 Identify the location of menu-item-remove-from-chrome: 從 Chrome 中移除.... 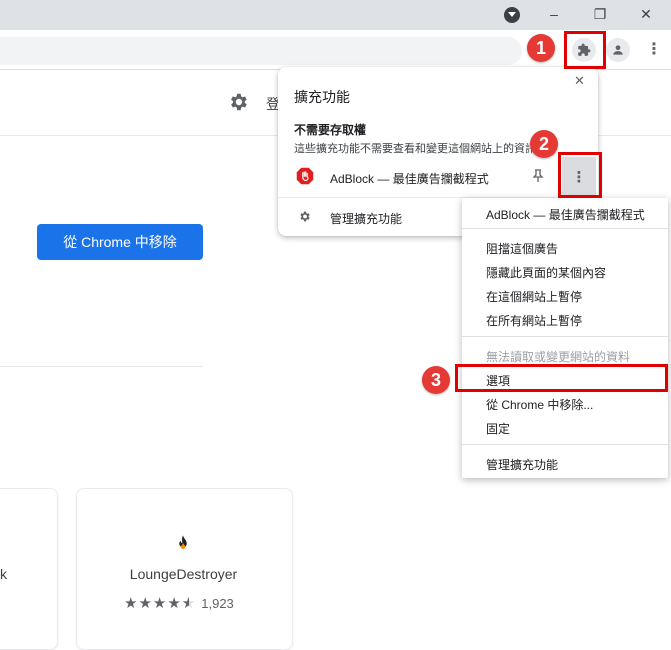
(539, 404).